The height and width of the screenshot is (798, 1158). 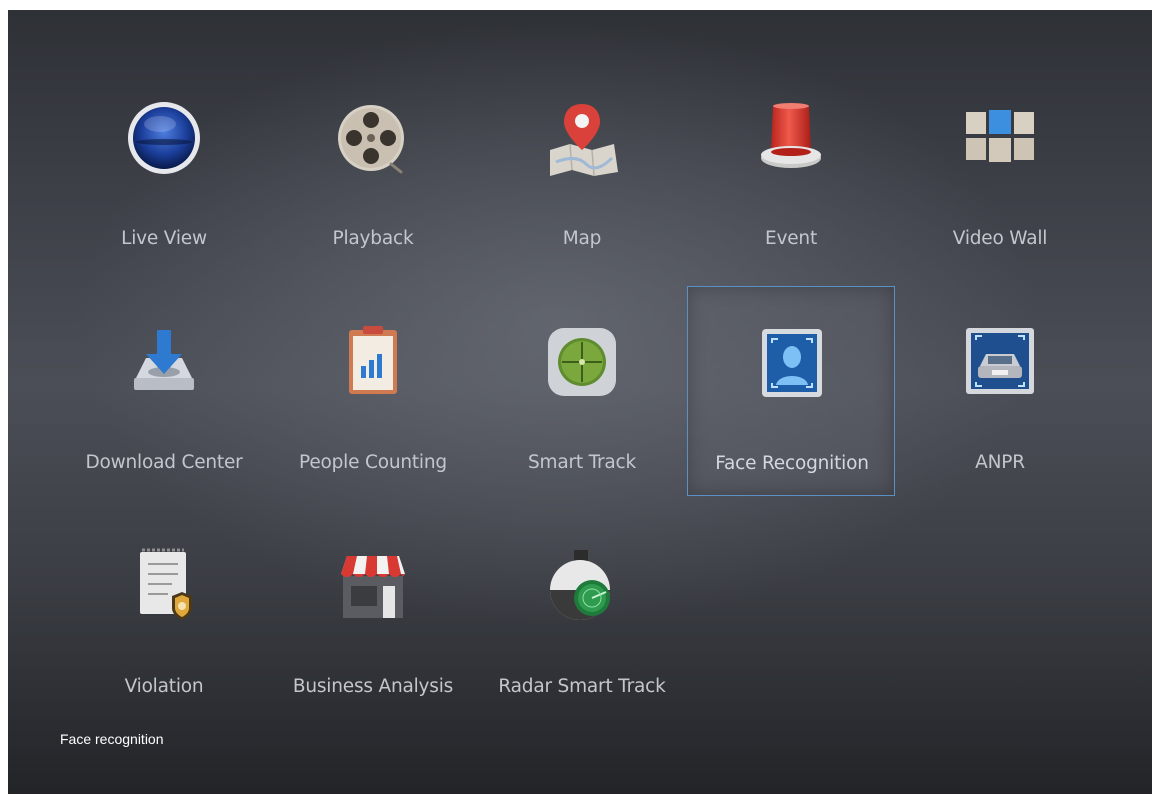 I want to click on app-label: Violation, so click(x=164, y=686).